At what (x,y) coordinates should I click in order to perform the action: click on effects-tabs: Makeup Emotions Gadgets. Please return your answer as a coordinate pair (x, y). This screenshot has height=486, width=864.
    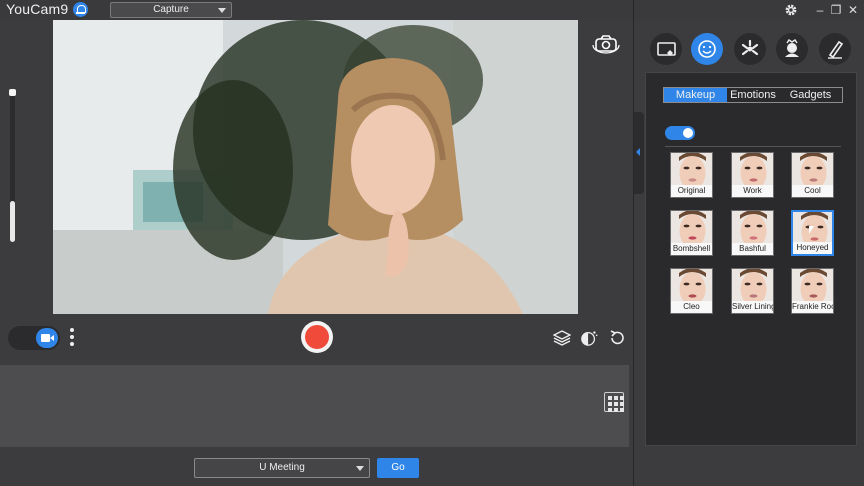
    Looking at the image, I should click on (753, 95).